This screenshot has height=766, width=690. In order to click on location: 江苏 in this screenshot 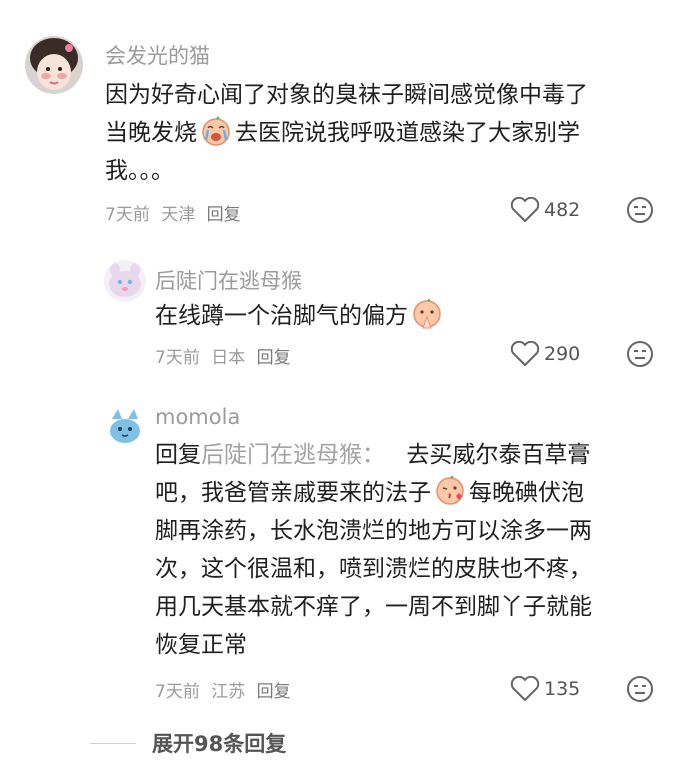, I will do `click(228, 692)`.